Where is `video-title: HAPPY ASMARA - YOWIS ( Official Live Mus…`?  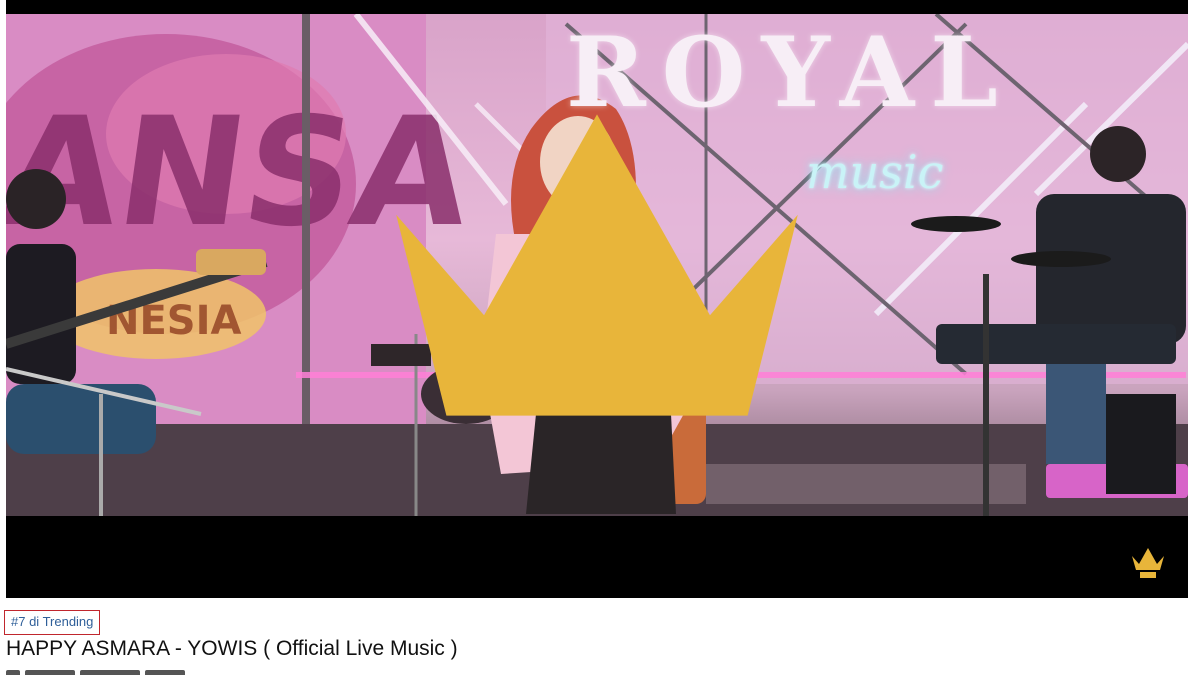 video-title: HAPPY ASMARA - YOWIS ( Official Live Mus… is located at coordinates (232, 648).